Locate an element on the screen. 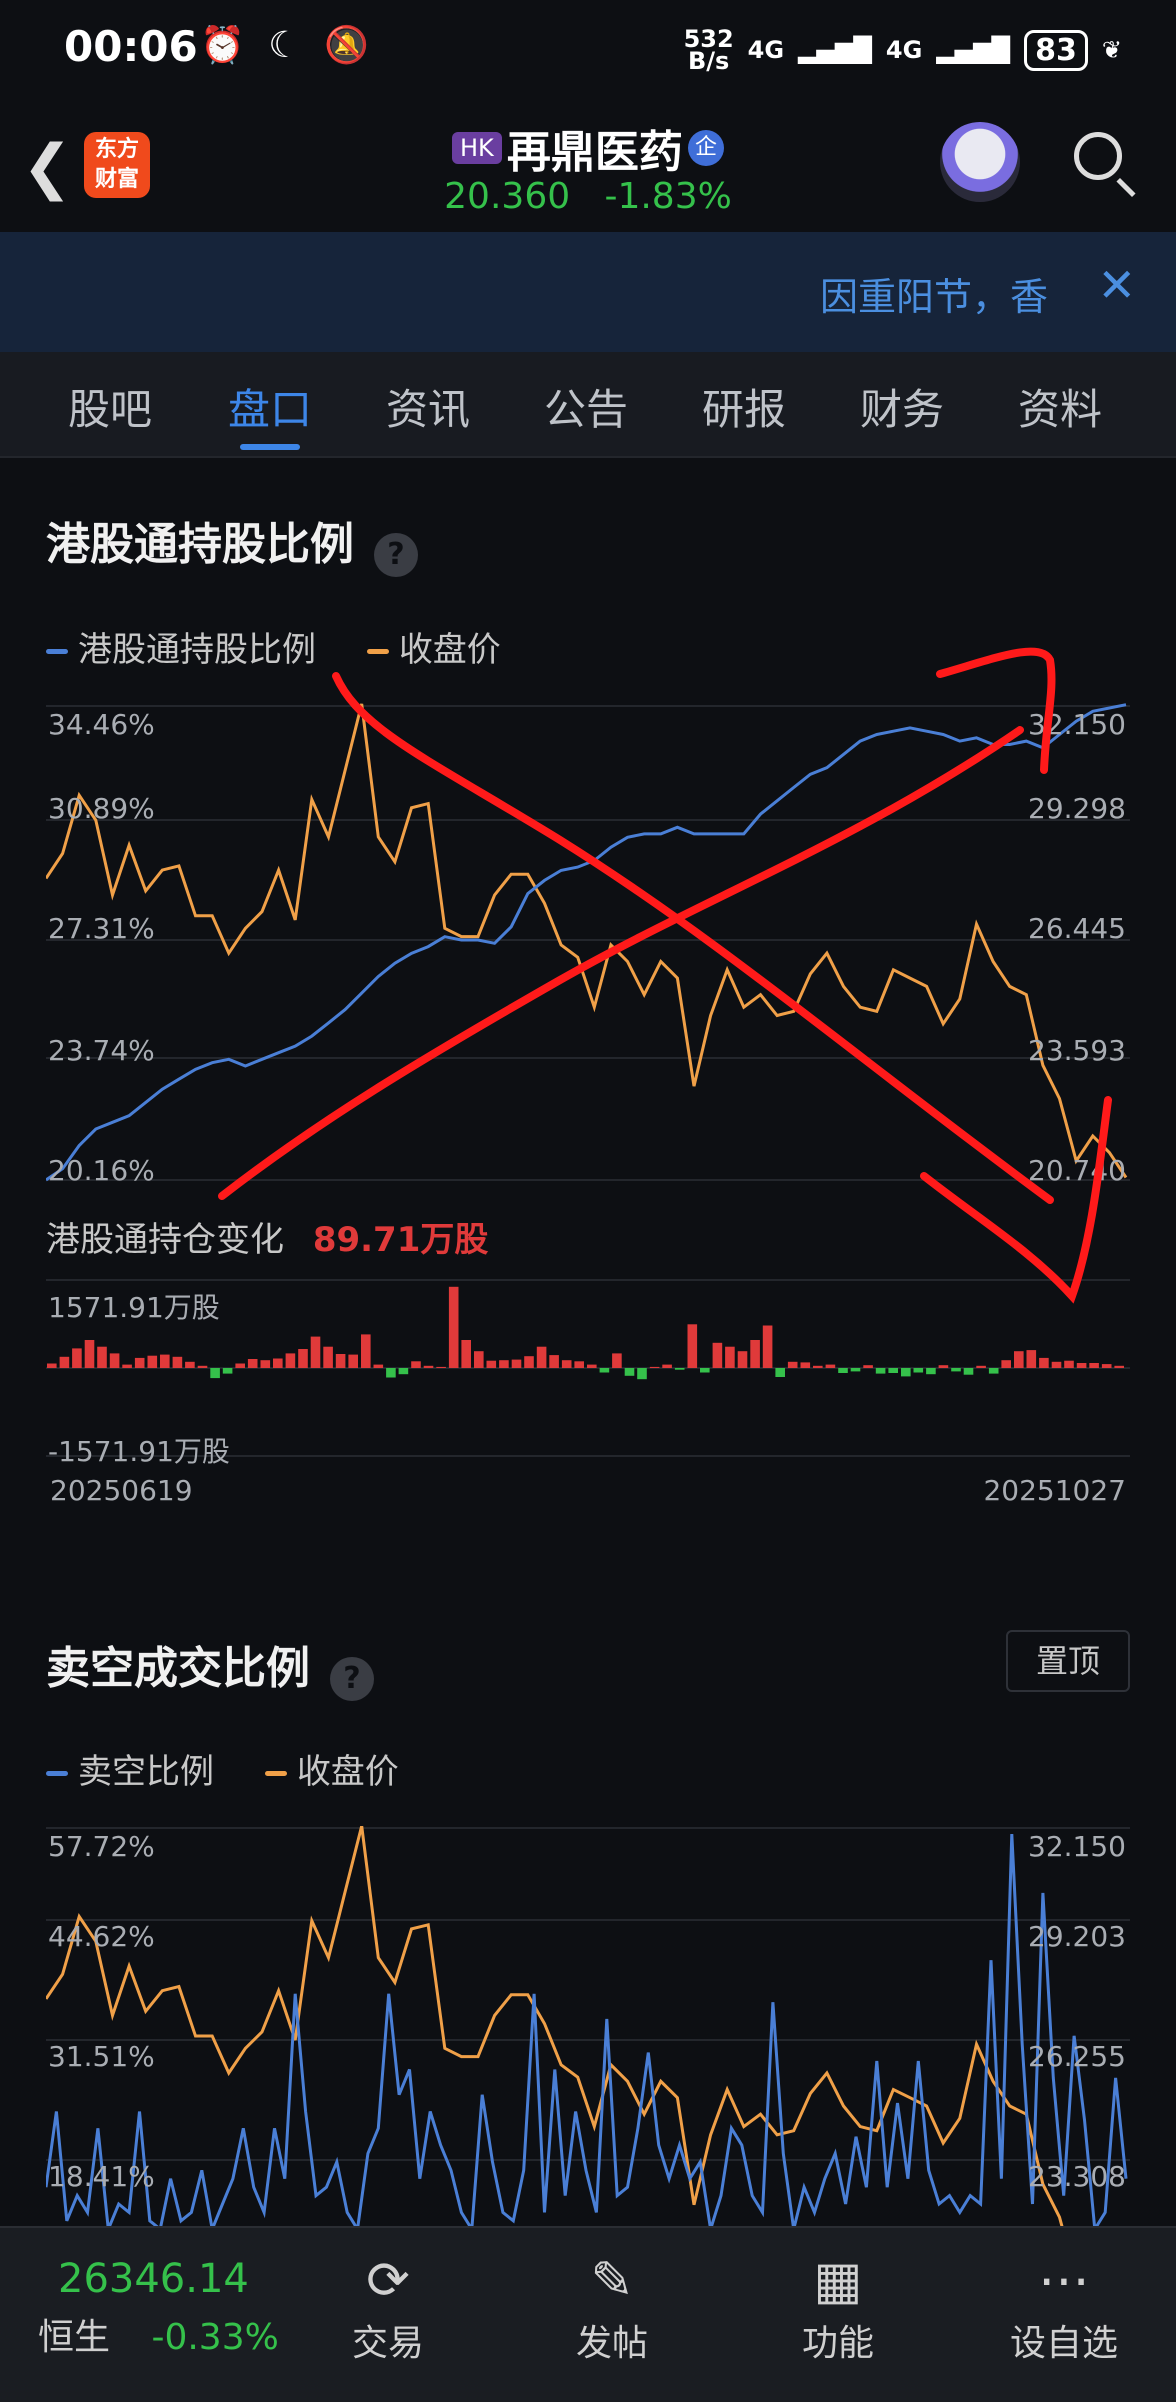 The image size is (1176, 2402). section2-legend: 卖空比例 收盘价 is located at coordinates (222, 1768).